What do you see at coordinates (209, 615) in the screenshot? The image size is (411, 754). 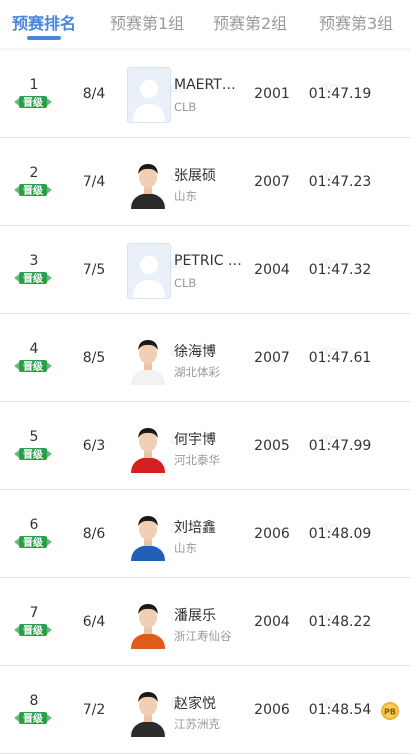 I see `athlete-name: 潘展乐` at bounding box center [209, 615].